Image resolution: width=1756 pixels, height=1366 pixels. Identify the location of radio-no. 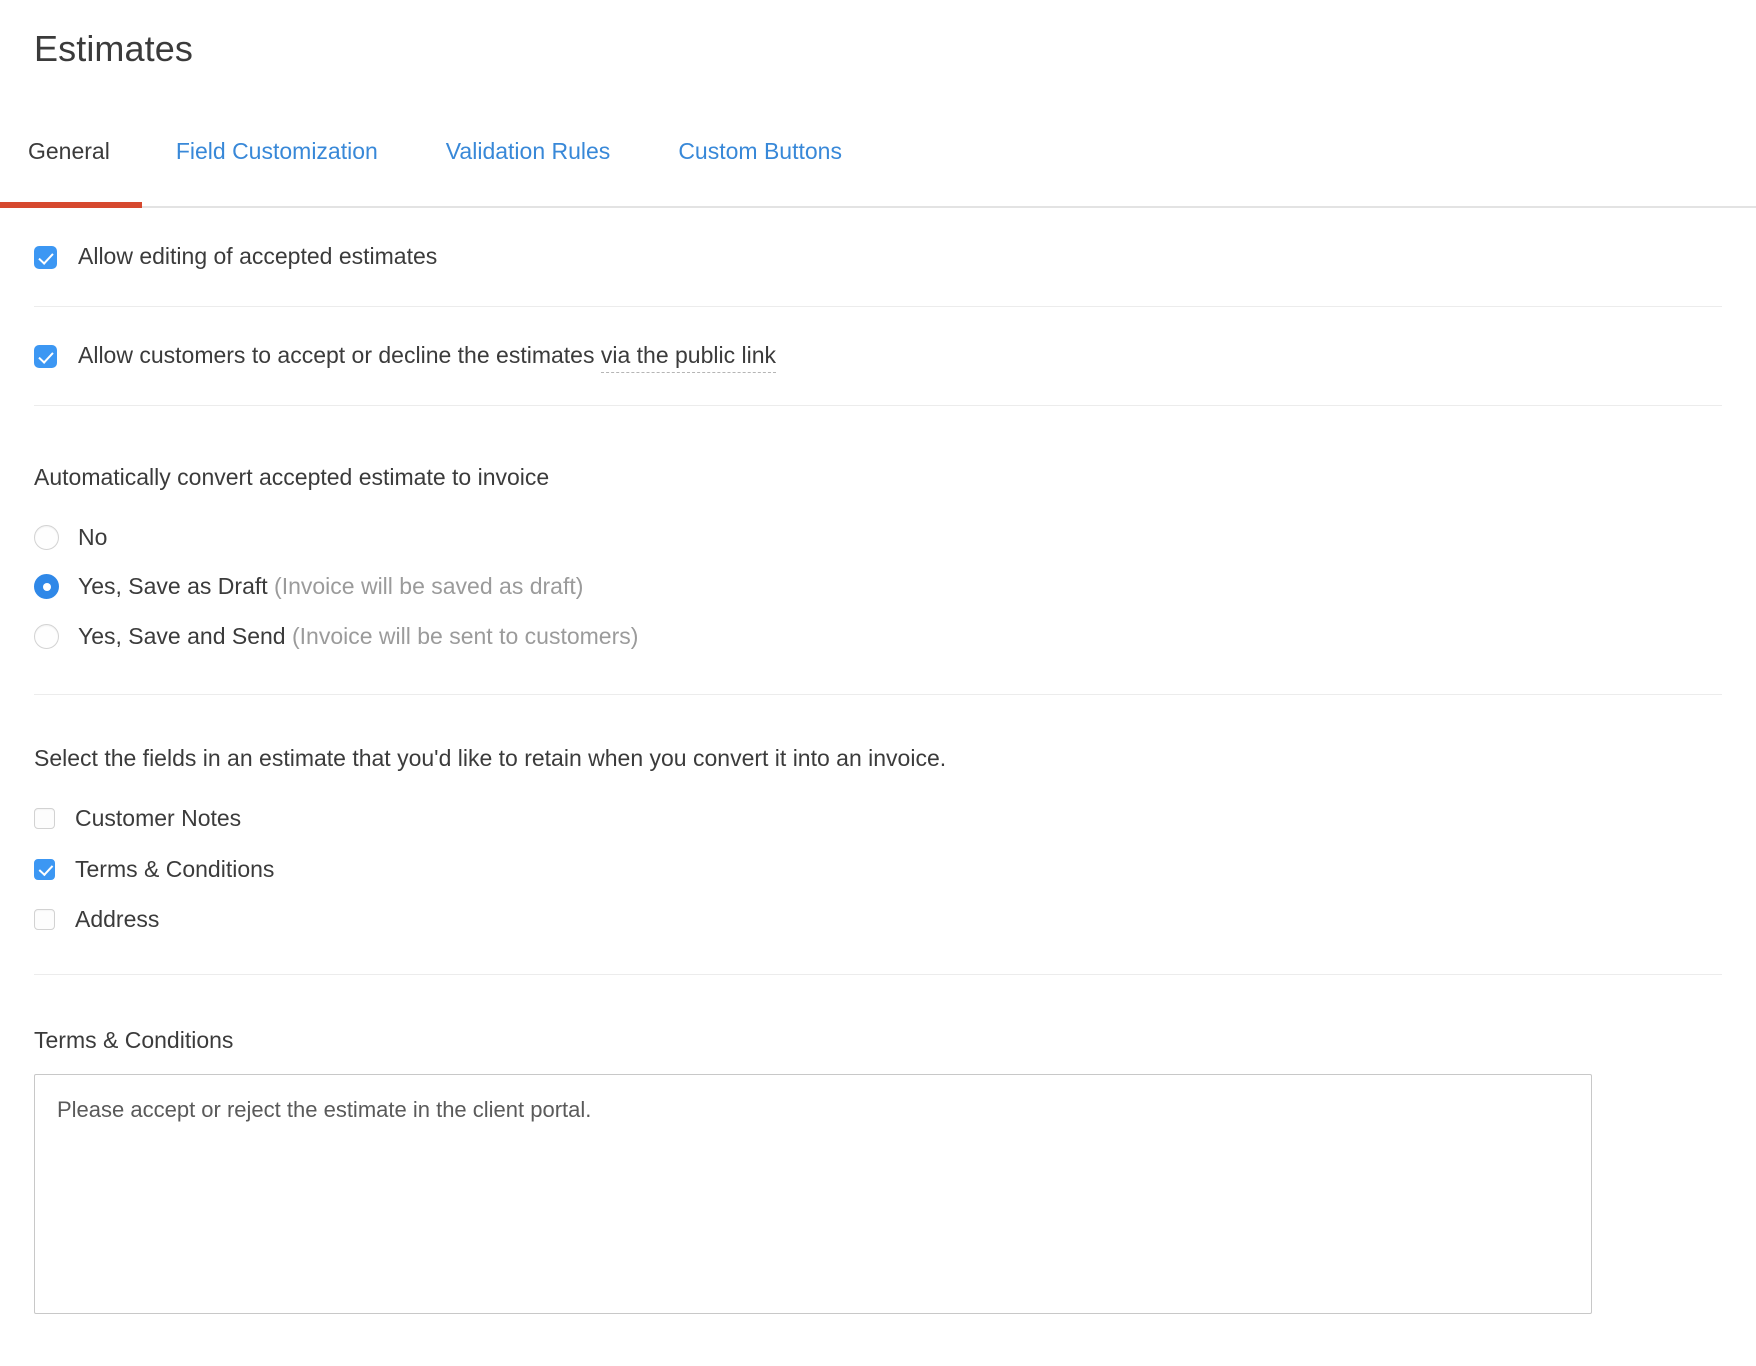
(46, 537).